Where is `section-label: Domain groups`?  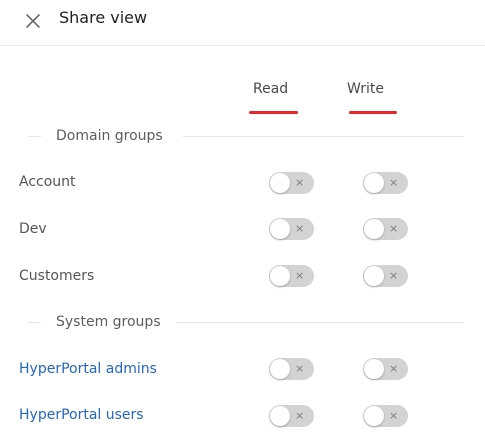 section-label: Domain groups is located at coordinates (109, 136).